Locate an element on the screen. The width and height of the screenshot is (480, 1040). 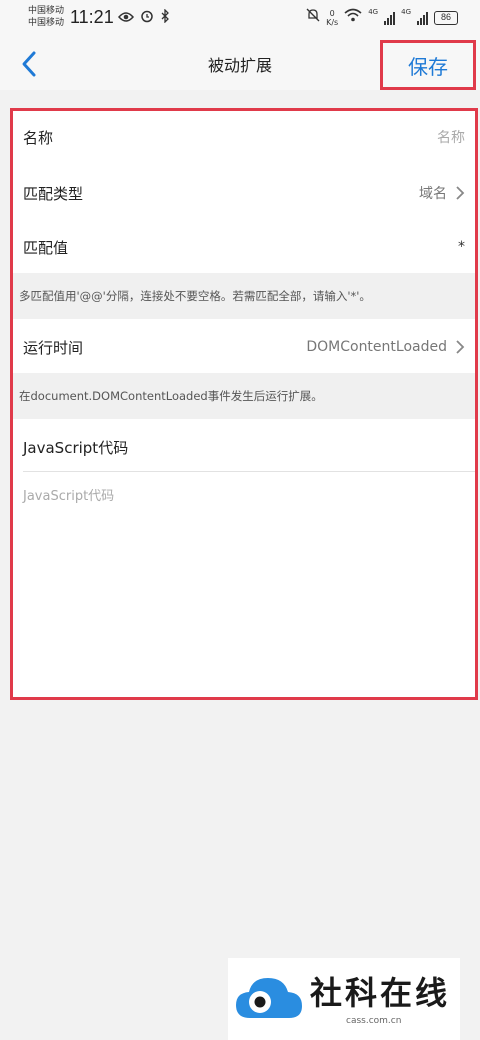
run-time-value: DOMContentLoaded is located at coordinates (376, 347).